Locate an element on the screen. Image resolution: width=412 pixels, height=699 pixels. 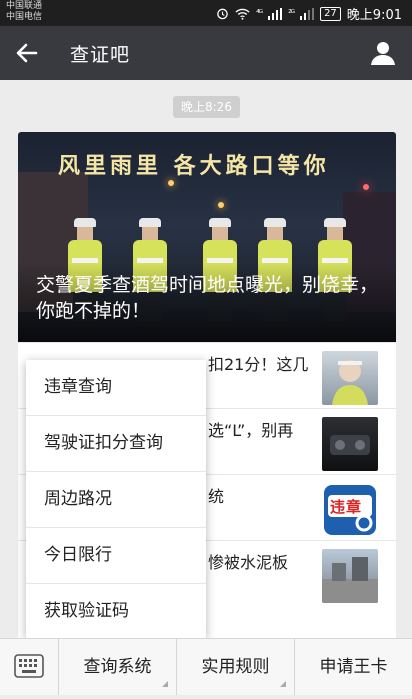
article-thumbnail: 违章 is located at coordinates (350, 510).